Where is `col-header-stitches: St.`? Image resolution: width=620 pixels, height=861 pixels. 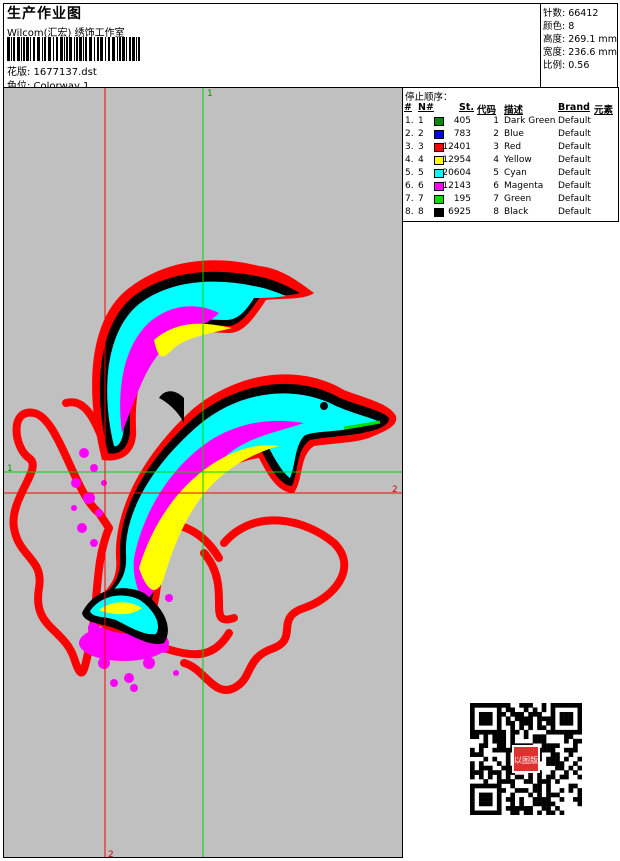
col-header-stitches: St. is located at coordinates (466, 107).